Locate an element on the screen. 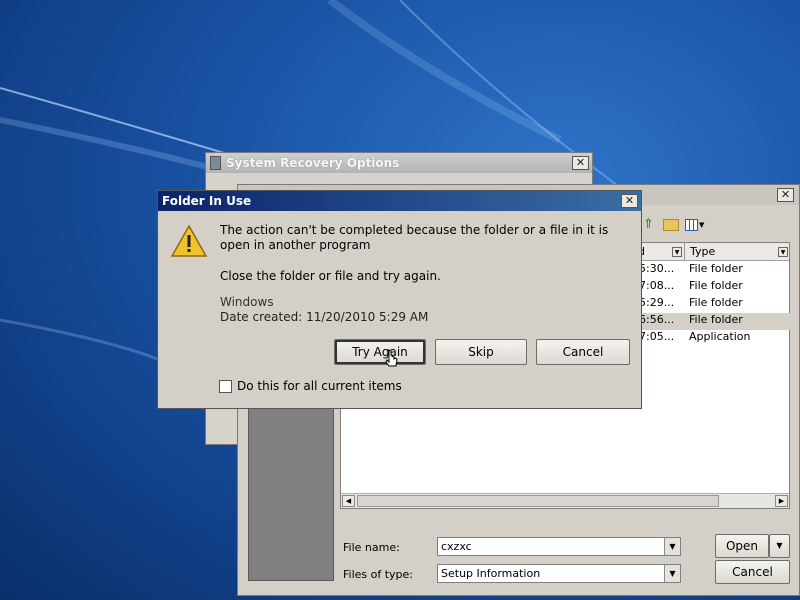  scroll-right-icon: ▶ is located at coordinates (781, 501).